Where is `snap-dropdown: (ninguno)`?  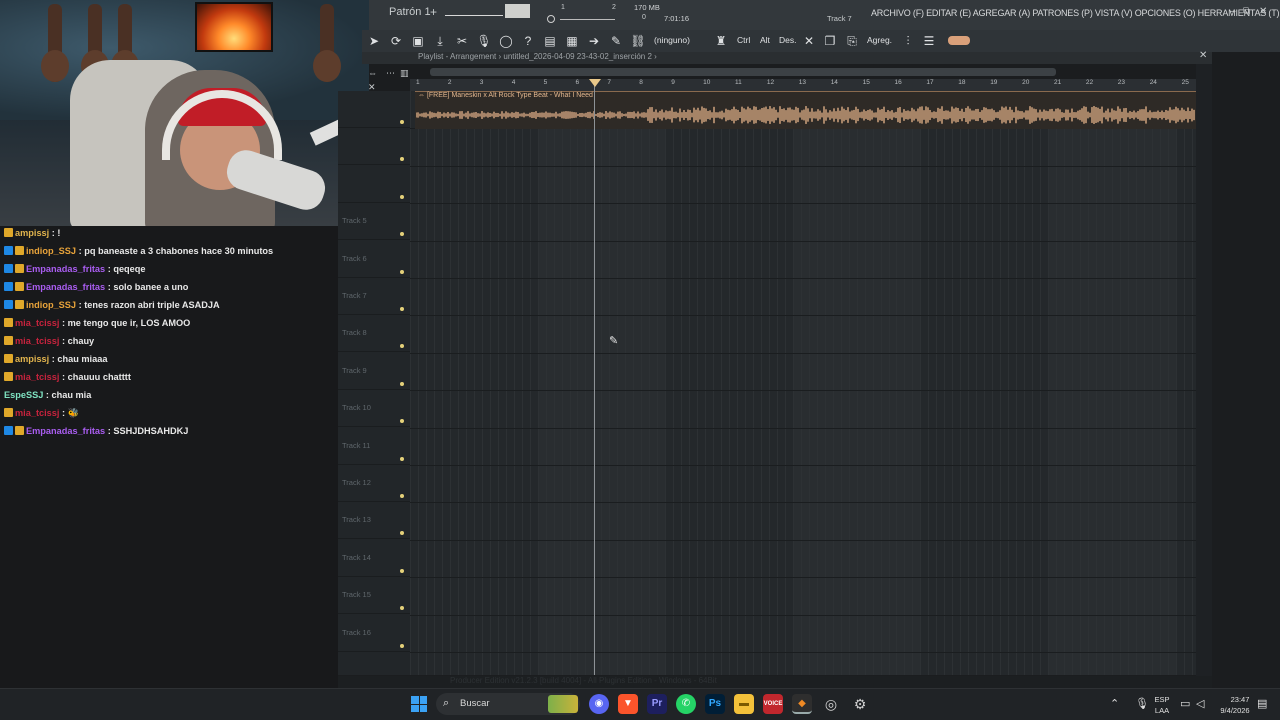 snap-dropdown: (ninguno) is located at coordinates (672, 40).